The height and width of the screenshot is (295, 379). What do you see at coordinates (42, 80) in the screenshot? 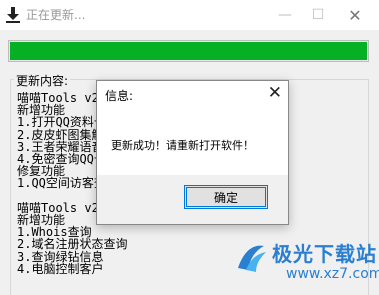
I see `update-content-legend: 更新内容:` at bounding box center [42, 80].